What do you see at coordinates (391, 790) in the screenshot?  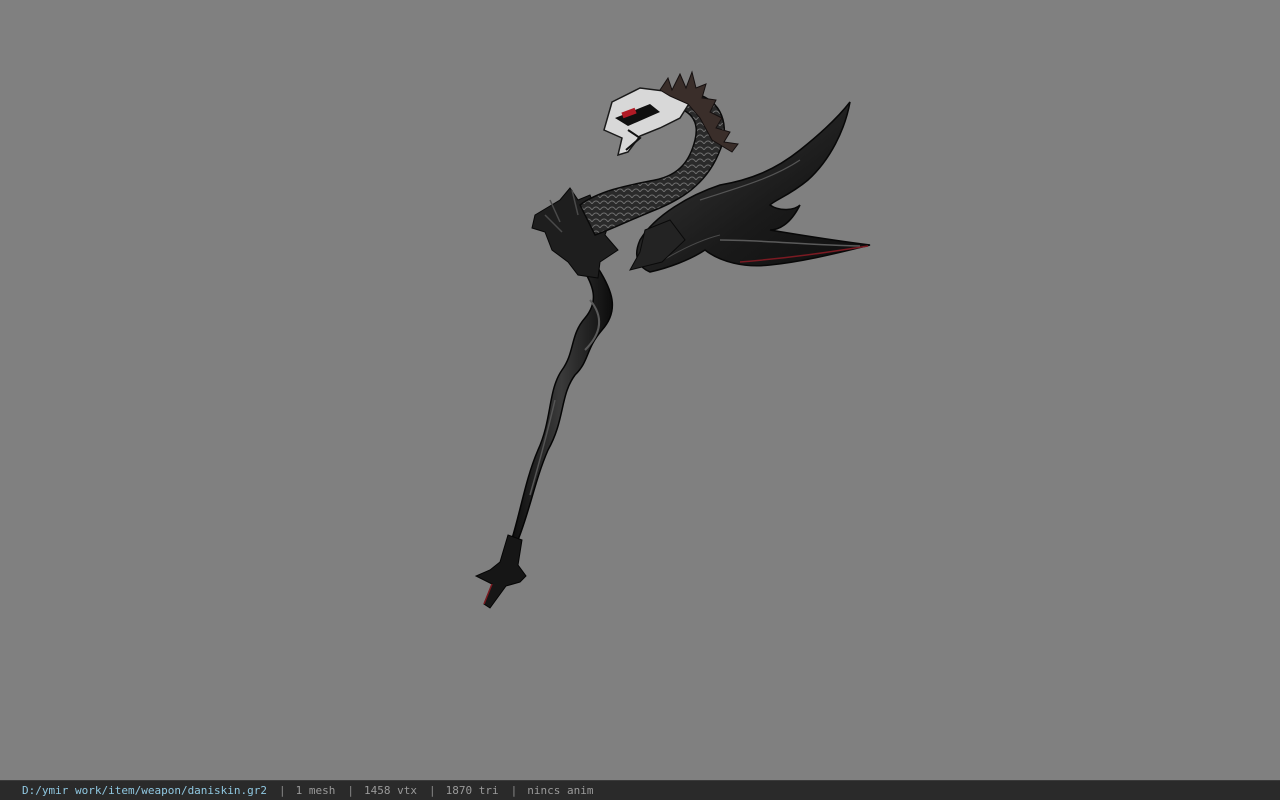 I see `vertex-count-label: 1458 vtx` at bounding box center [391, 790].